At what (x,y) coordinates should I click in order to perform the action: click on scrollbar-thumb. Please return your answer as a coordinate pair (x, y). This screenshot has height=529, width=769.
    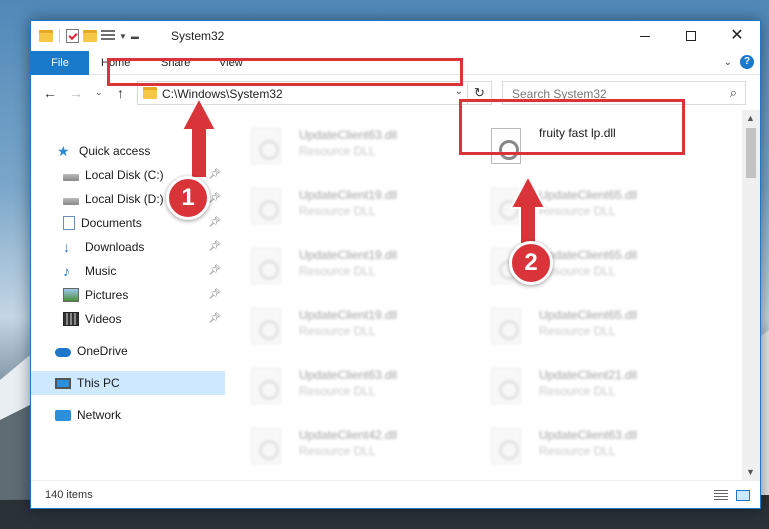
    Looking at the image, I should click on (751, 153).